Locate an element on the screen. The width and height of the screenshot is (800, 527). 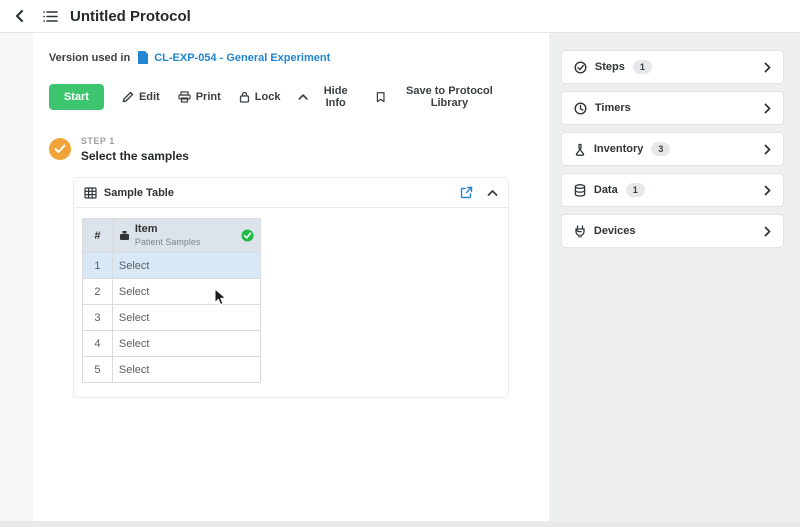
clock-icon is located at coordinates (580, 108).